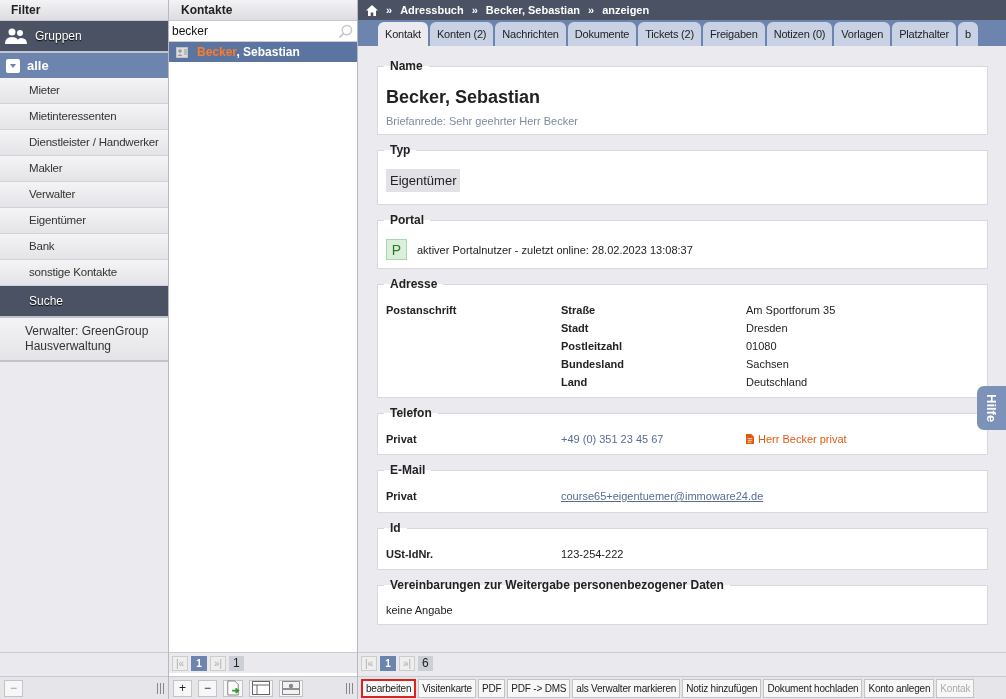  Describe the element at coordinates (722, 688) in the screenshot. I see `action-button: Notiz hinzufügen` at that location.